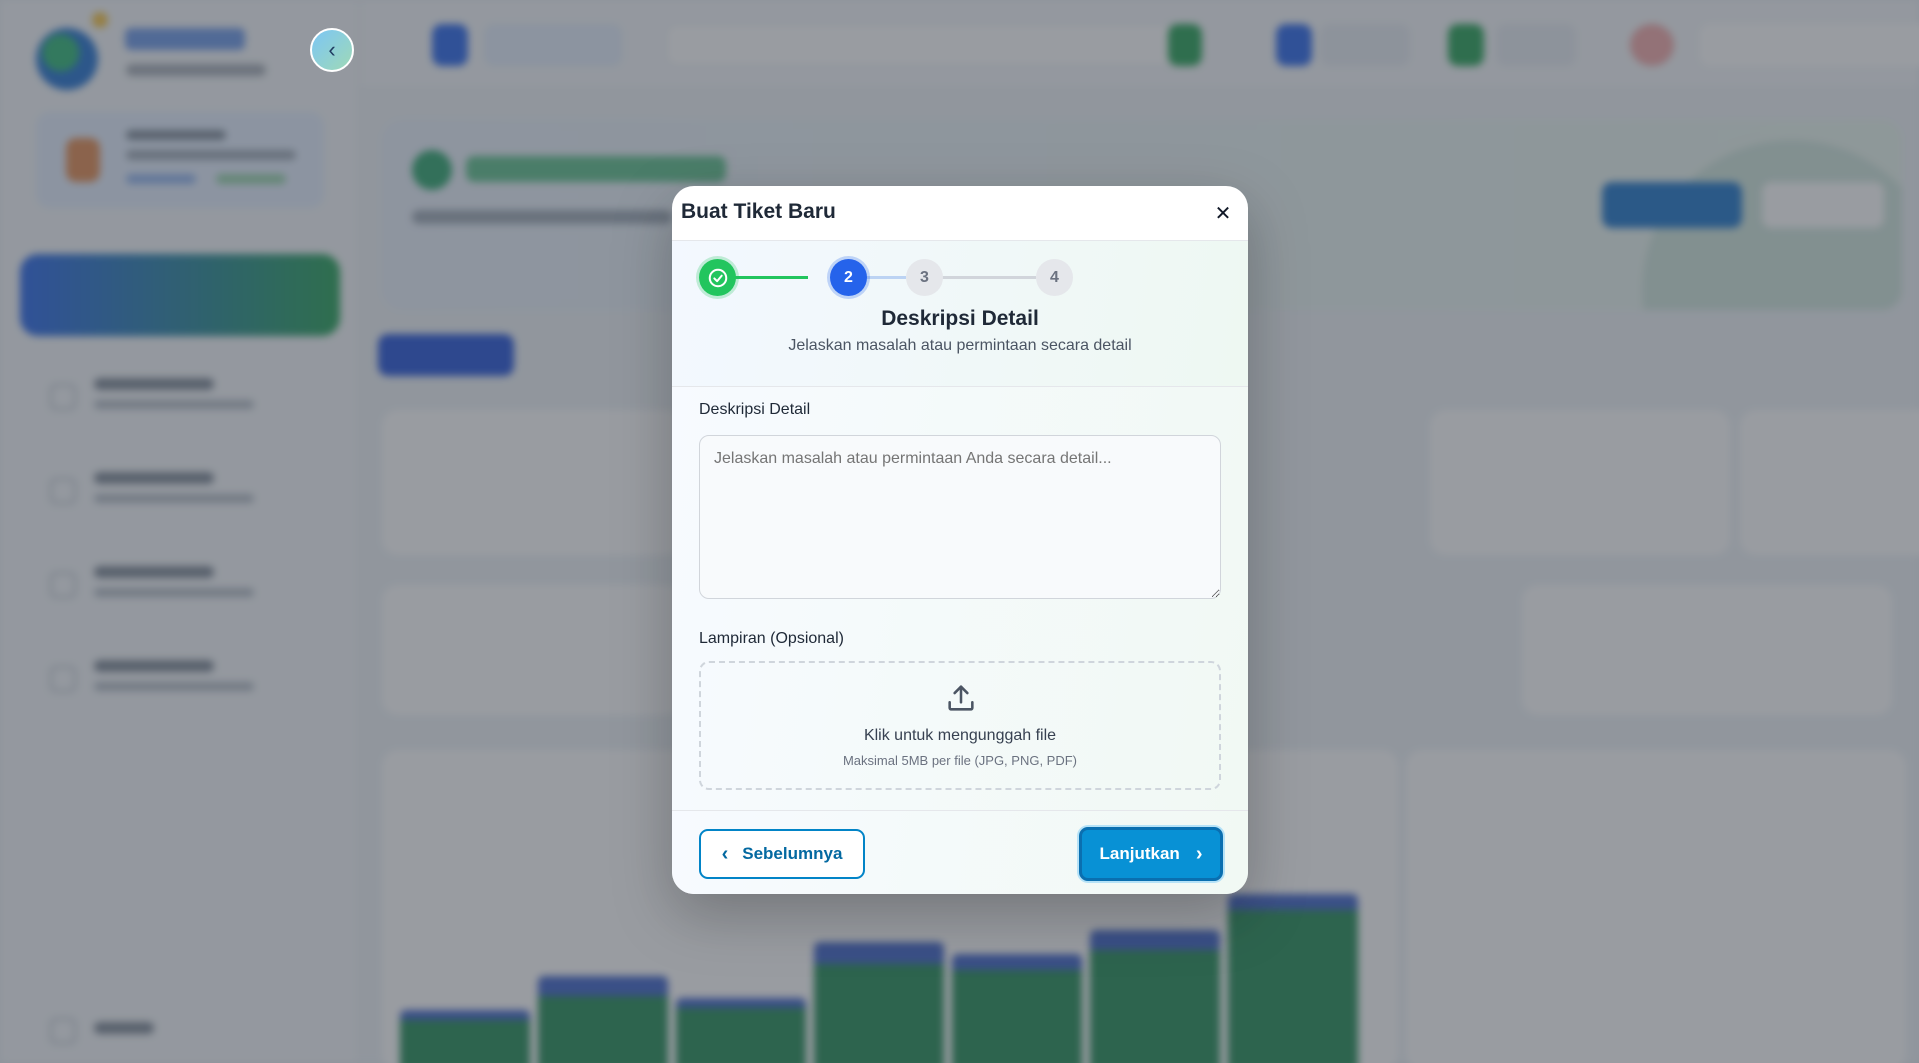  What do you see at coordinates (960, 735) in the screenshot?
I see `upload-prompt: Klik untuk mengunggah file` at bounding box center [960, 735].